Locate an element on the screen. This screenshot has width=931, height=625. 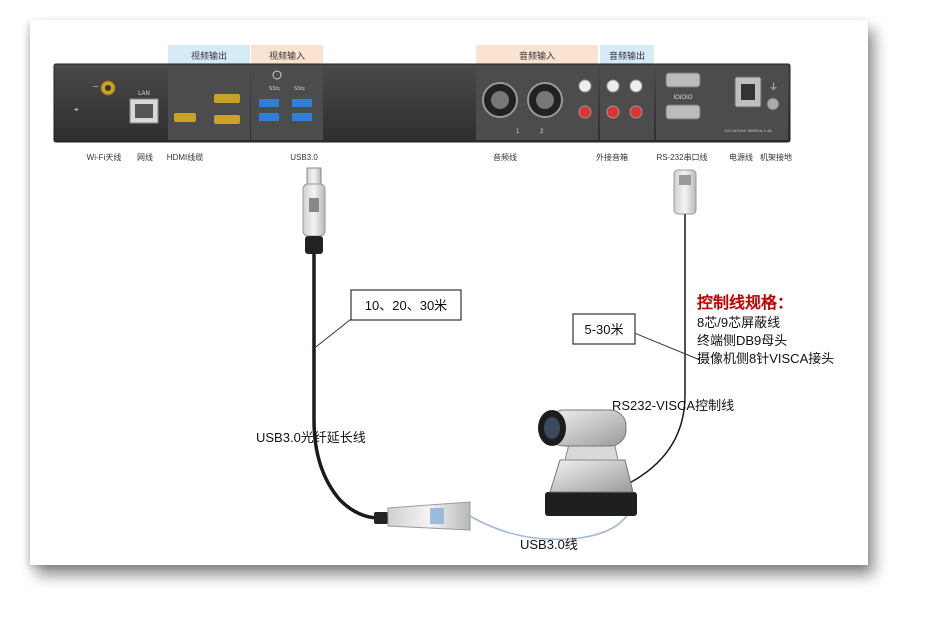
reset-icon: ⌖ is located at coordinates (76, 109).